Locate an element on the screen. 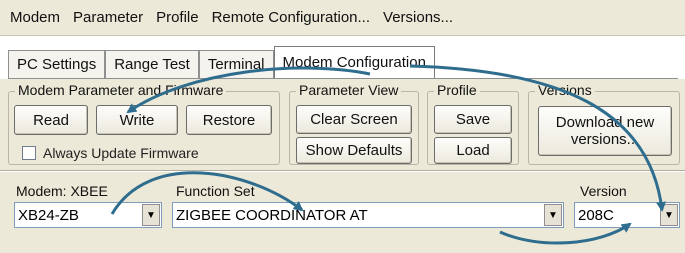  group-legend: Parameter View is located at coordinates (349, 90).